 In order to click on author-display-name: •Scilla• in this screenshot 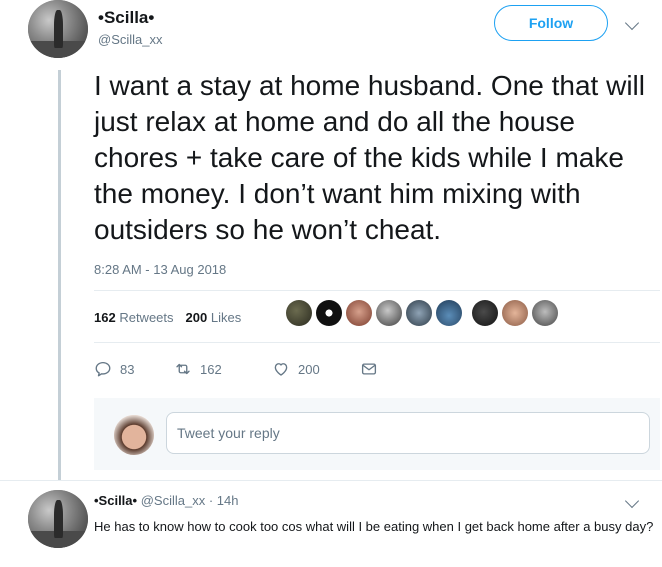, I will do `click(126, 18)`.